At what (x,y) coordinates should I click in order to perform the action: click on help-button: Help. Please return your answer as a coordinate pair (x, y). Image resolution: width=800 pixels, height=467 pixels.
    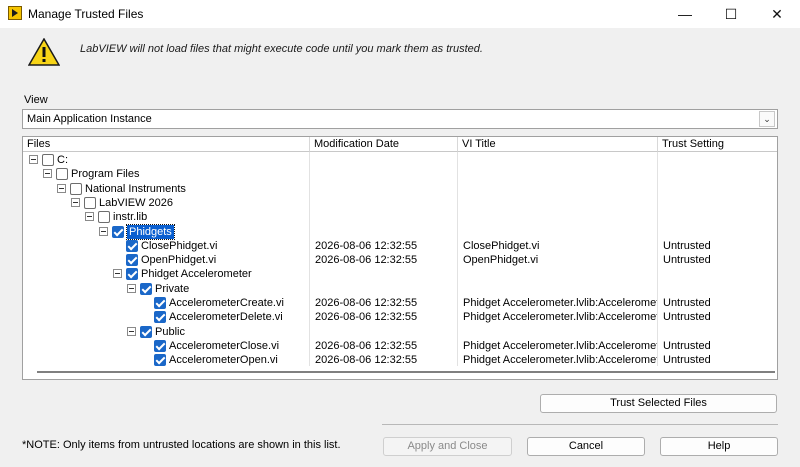
    Looking at the image, I should click on (719, 446).